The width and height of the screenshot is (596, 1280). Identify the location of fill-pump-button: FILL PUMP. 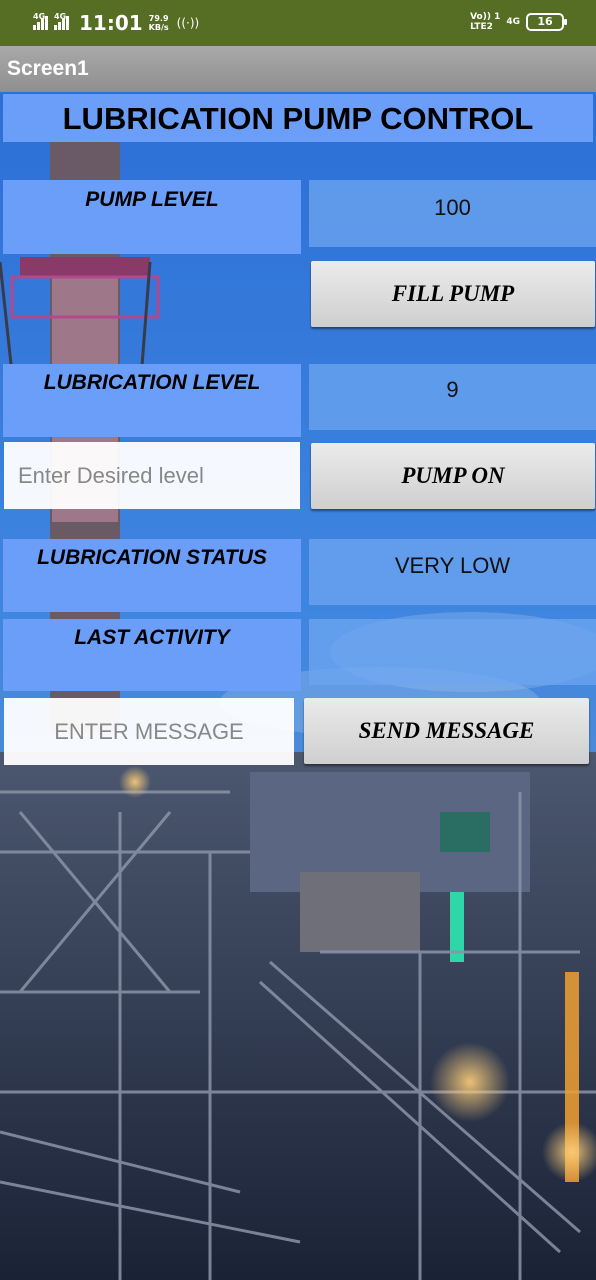
(453, 294).